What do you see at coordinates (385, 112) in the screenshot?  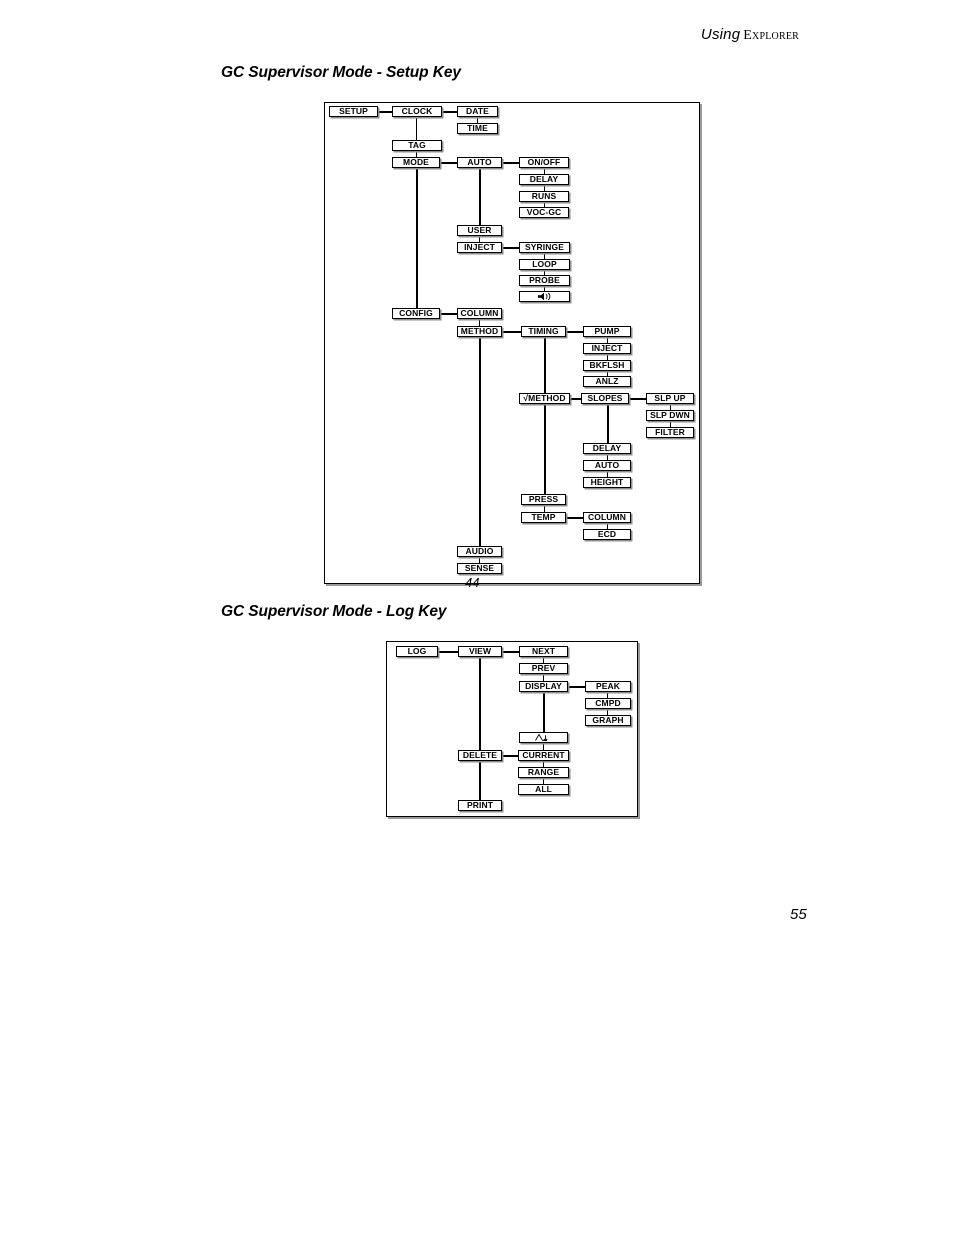 I see `connector-setup-clock` at bounding box center [385, 112].